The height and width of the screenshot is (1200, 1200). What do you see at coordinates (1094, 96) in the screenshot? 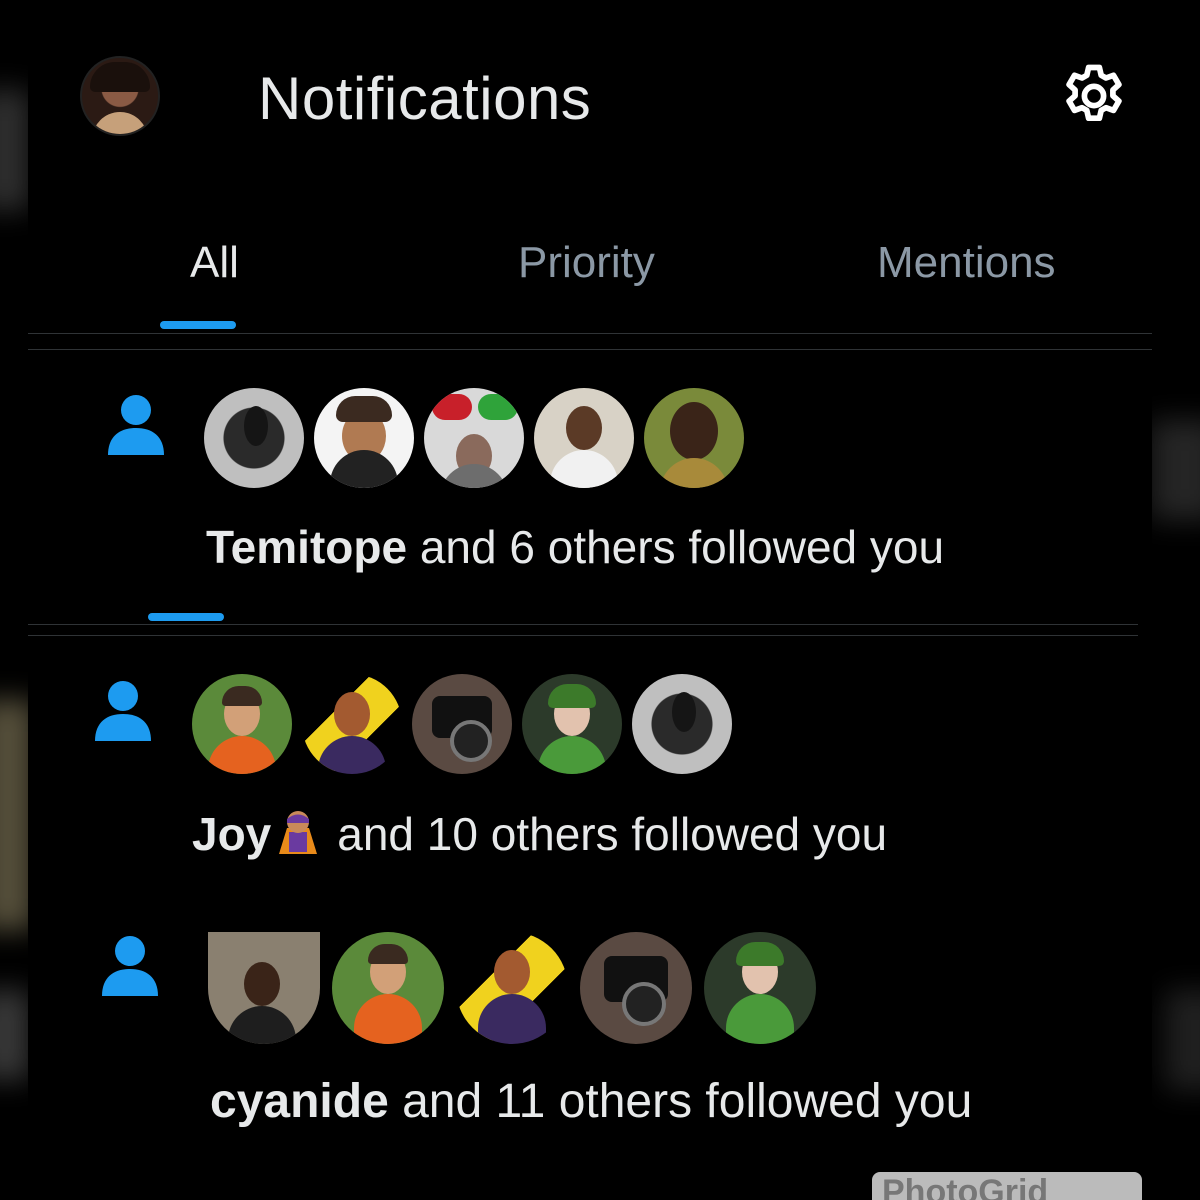
I see `gear-icon` at bounding box center [1094, 96].